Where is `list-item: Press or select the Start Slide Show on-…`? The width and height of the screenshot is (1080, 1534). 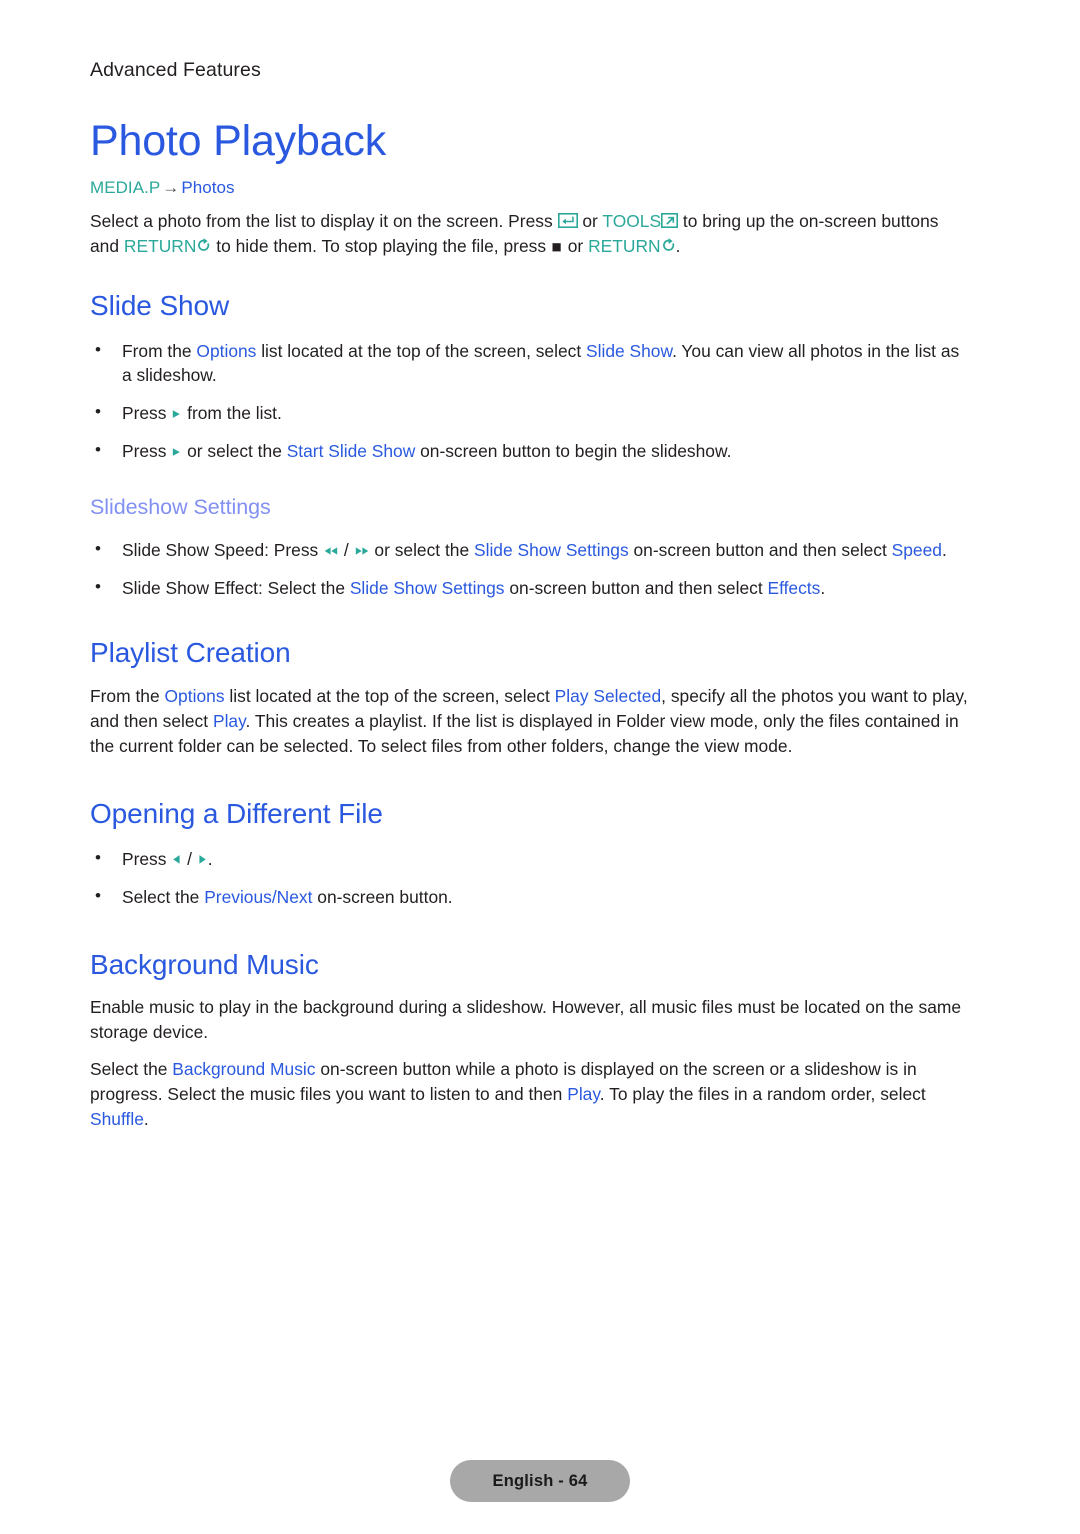
list-item: Press or select the Start Slide Show on-… is located at coordinates (529, 451).